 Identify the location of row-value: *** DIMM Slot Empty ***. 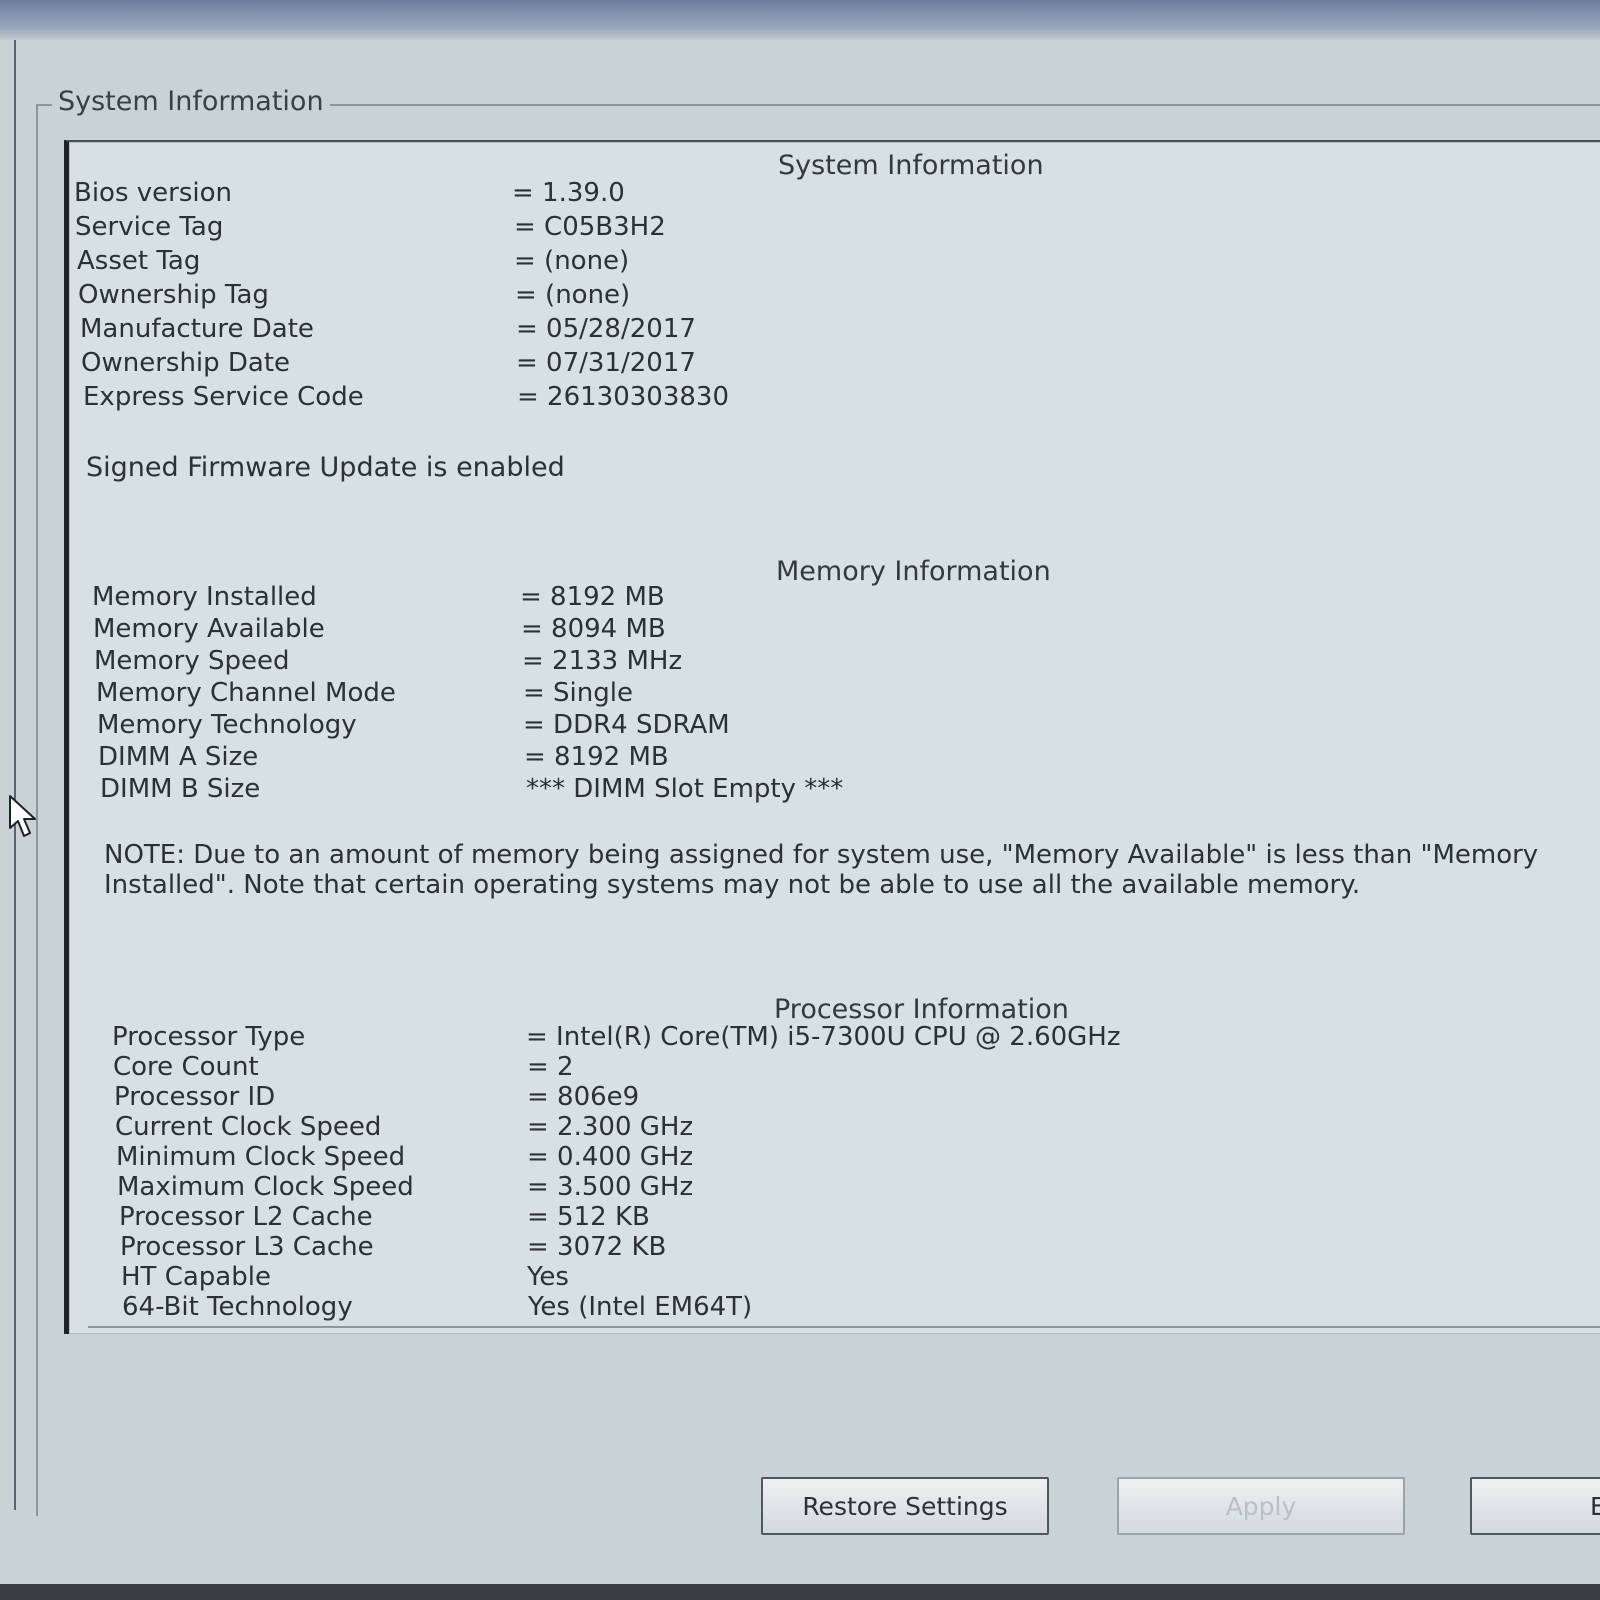
(685, 789).